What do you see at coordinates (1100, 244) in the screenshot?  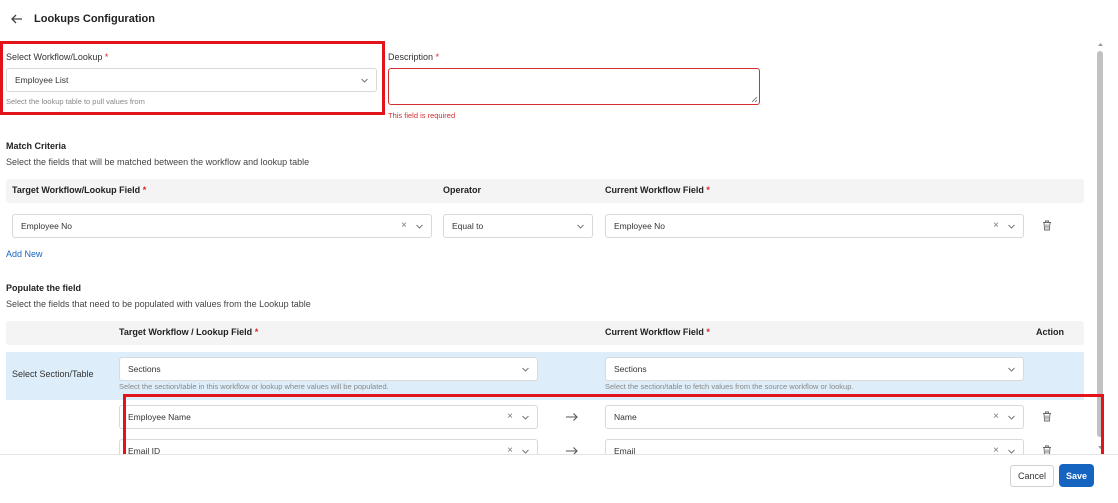 I see `scroll-thumb` at bounding box center [1100, 244].